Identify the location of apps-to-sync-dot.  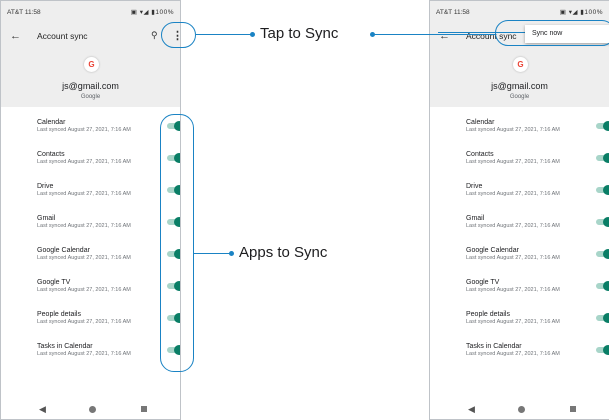
(231, 253).